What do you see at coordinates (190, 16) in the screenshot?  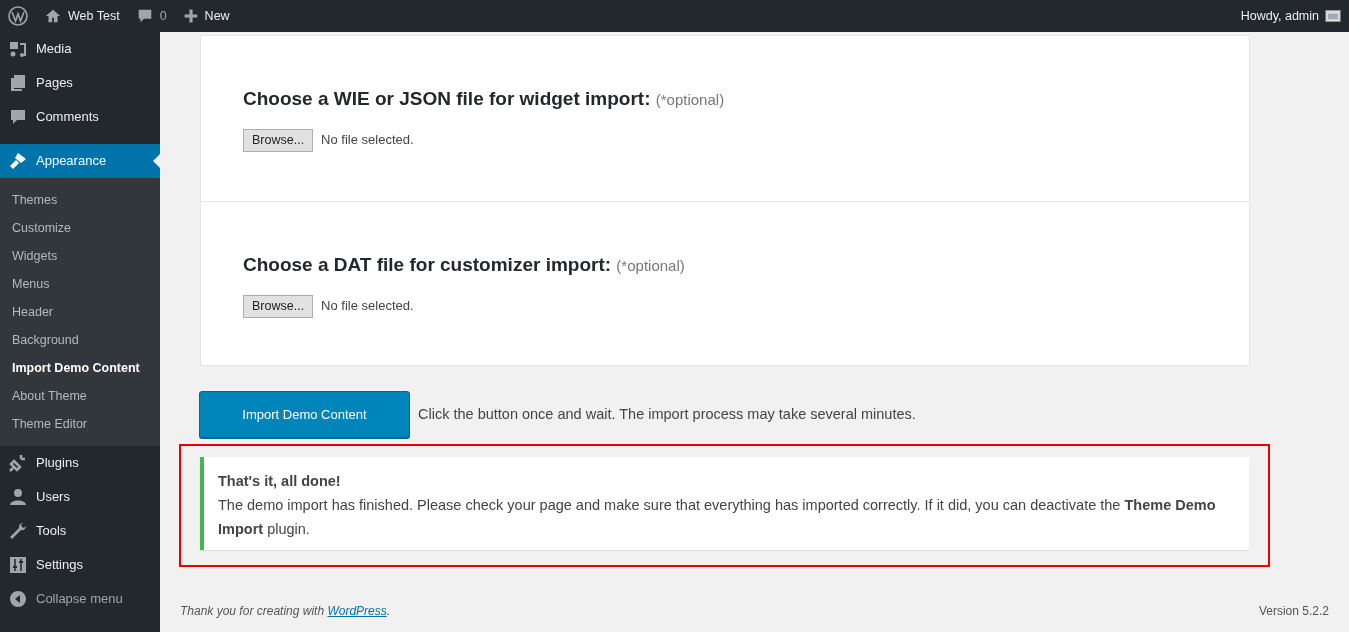 I see `plus-icon` at bounding box center [190, 16].